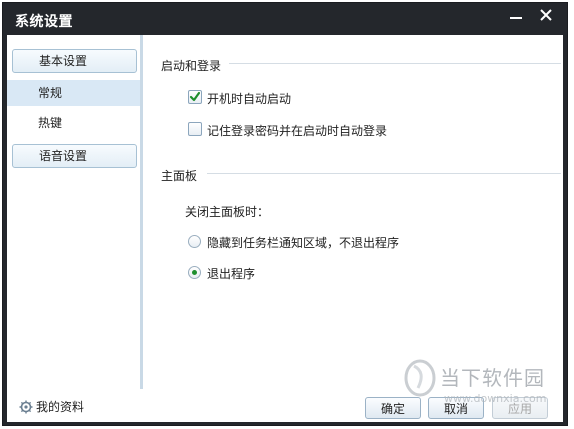  I want to click on sidebar-item-general: 常规, so click(73, 93).